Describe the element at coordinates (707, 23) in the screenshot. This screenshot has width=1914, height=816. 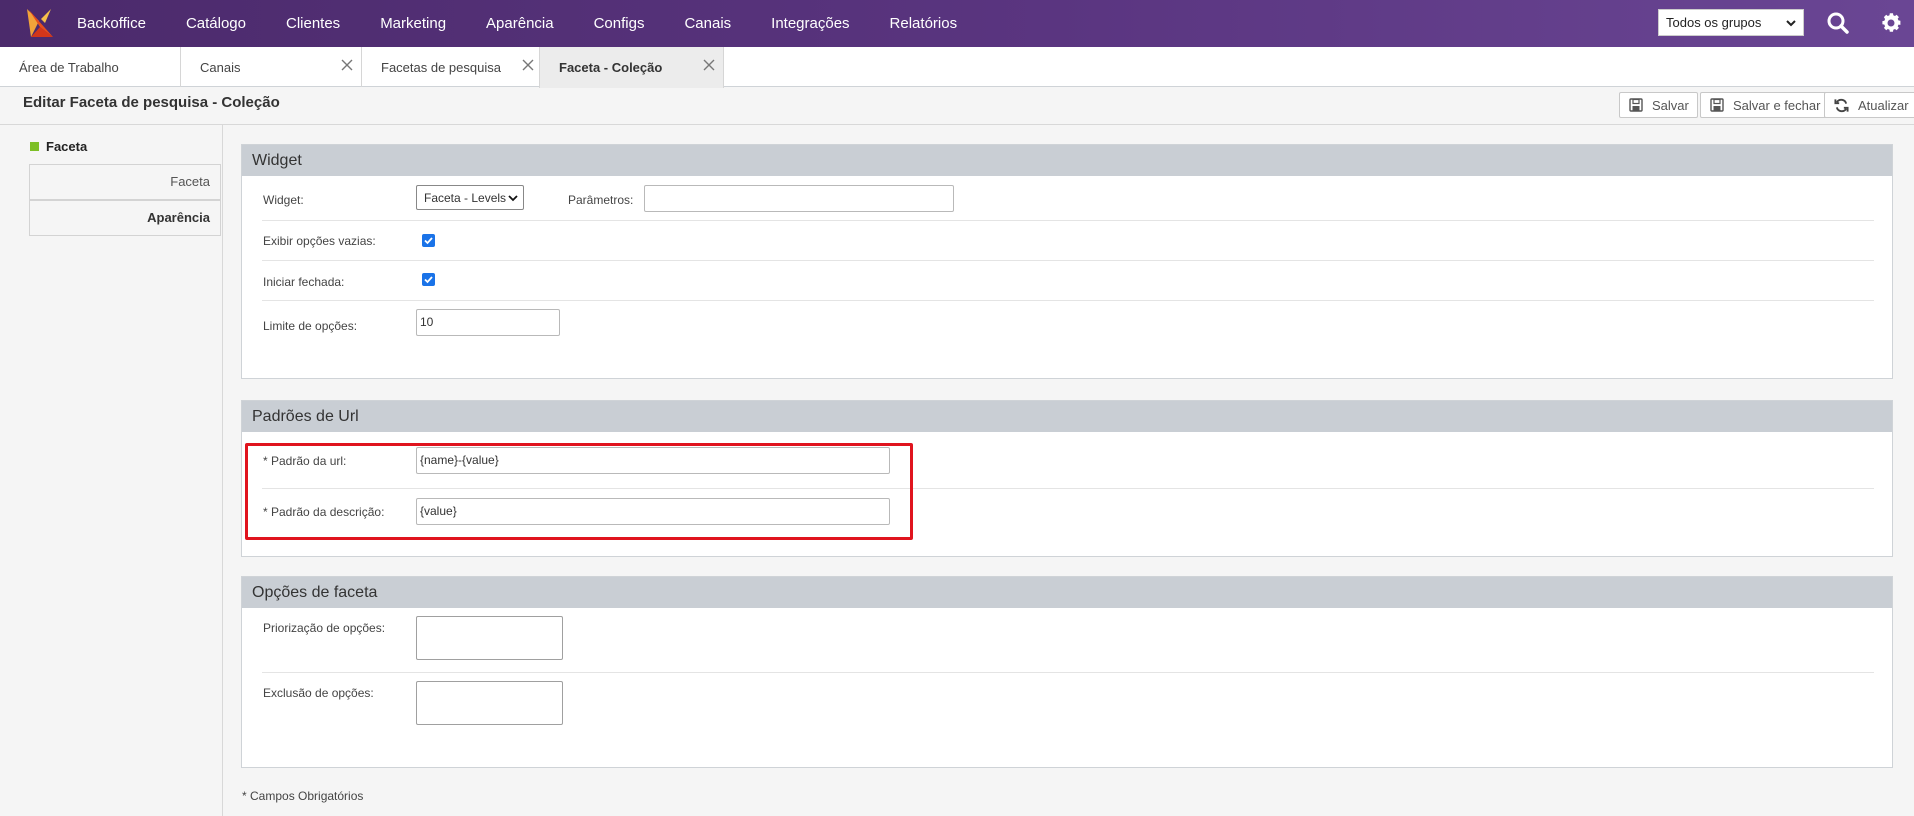
I see `nav-item-canais: Canais` at that location.